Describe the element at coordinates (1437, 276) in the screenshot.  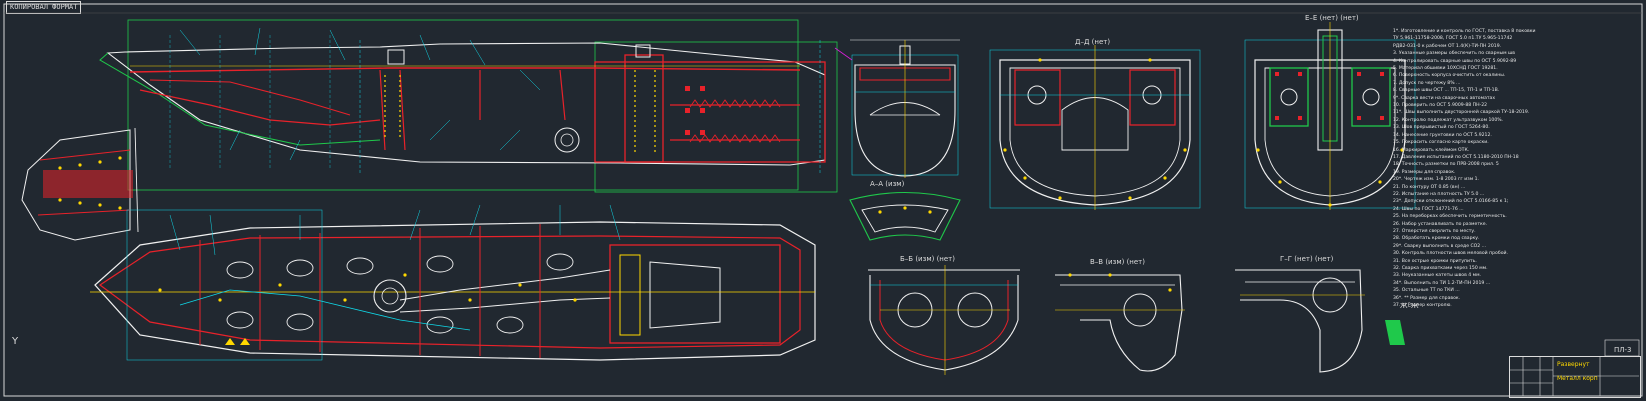
I see `note-line: 33. Неуказанные катеты швов 4 мм.` at that location.